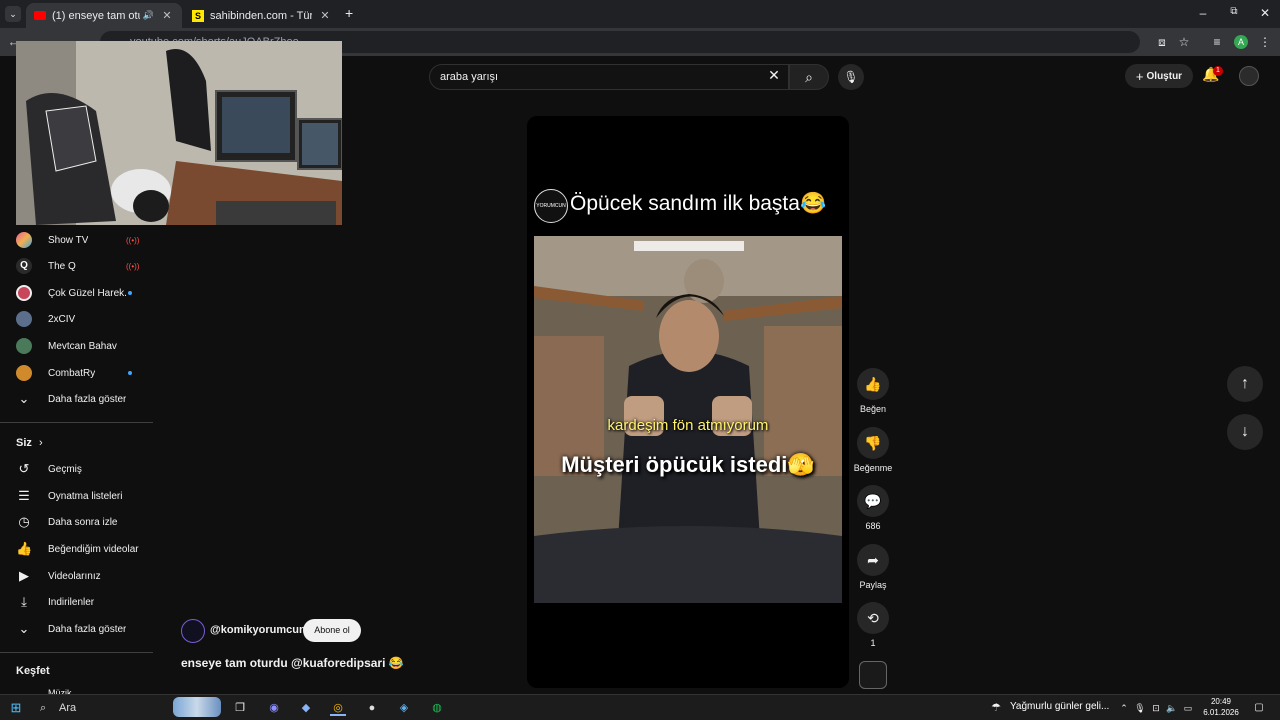  Describe the element at coordinates (82, 346) in the screenshot. I see `sidebar-item-label: Mevtcan Bahav` at that location.